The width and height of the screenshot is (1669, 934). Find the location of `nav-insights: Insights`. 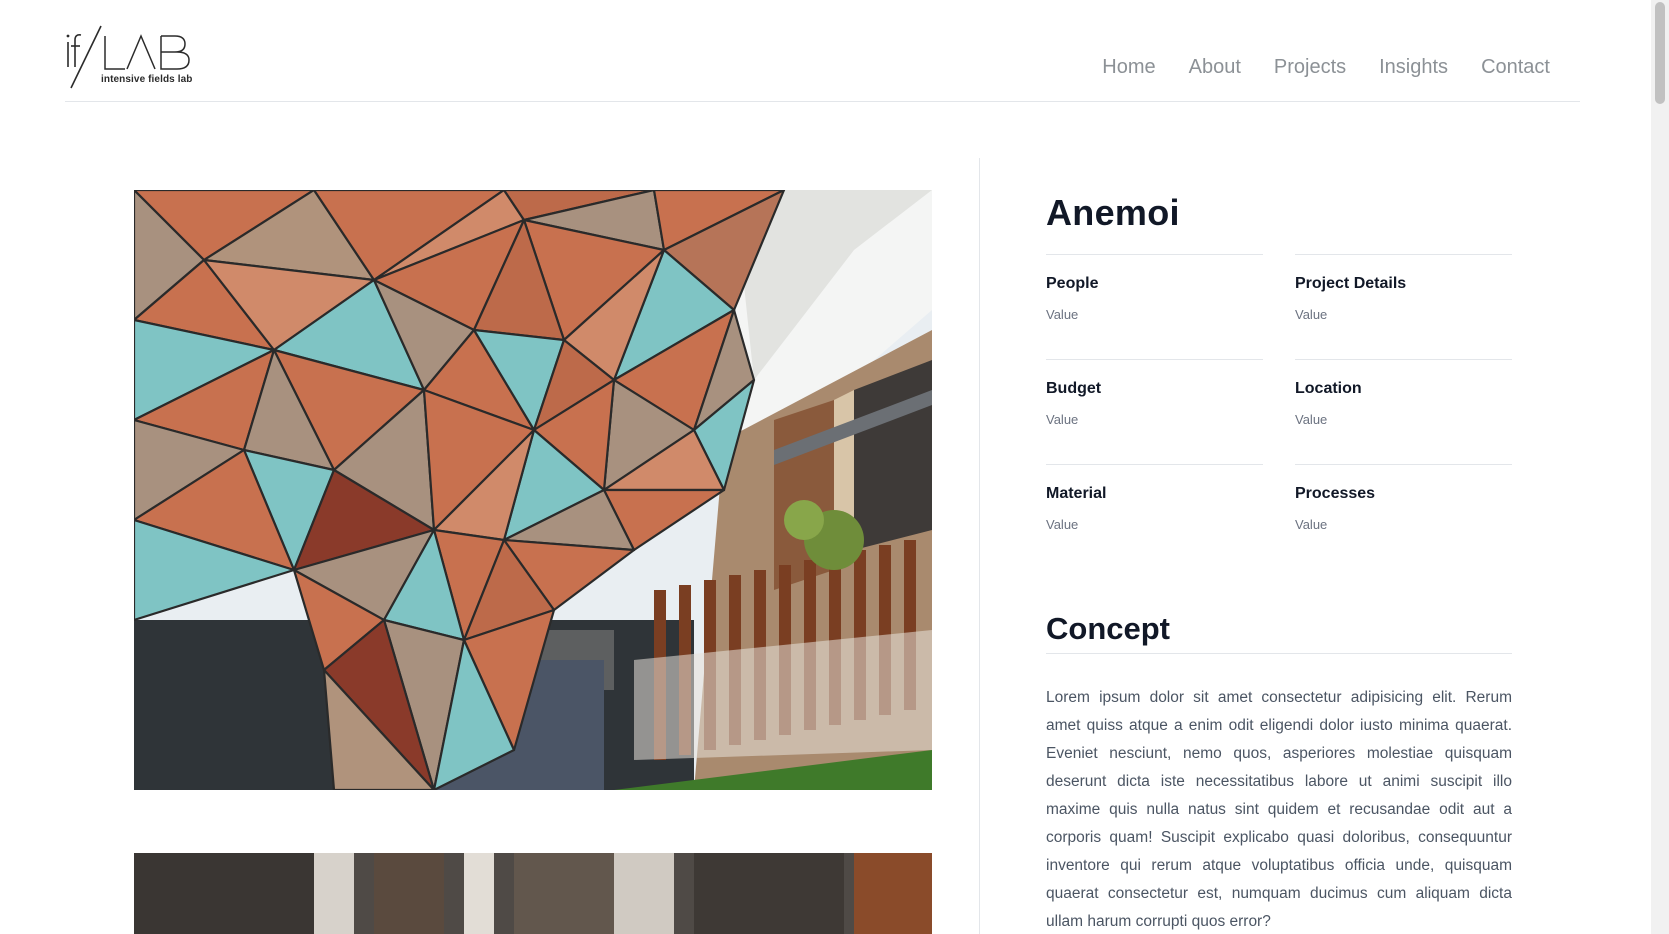

nav-insights: Insights is located at coordinates (1413, 67).